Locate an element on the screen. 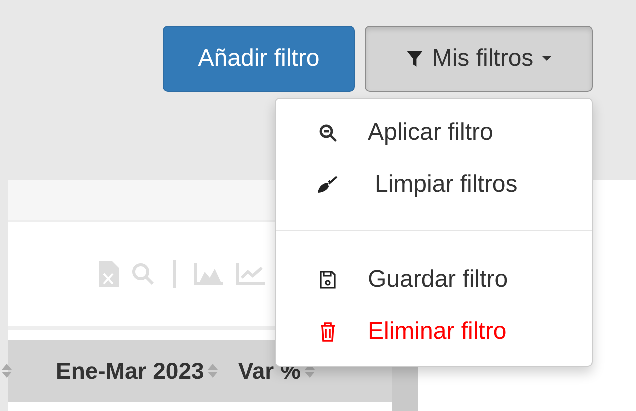 The width and height of the screenshot is (636, 411). menu-item: Guardar filtro is located at coordinates (434, 280).